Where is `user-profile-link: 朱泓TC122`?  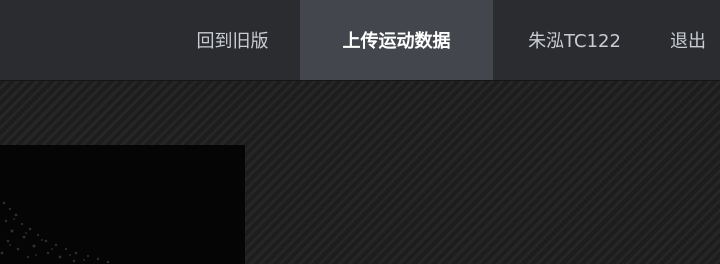
user-profile-link: 朱泓TC122 is located at coordinates (574, 40).